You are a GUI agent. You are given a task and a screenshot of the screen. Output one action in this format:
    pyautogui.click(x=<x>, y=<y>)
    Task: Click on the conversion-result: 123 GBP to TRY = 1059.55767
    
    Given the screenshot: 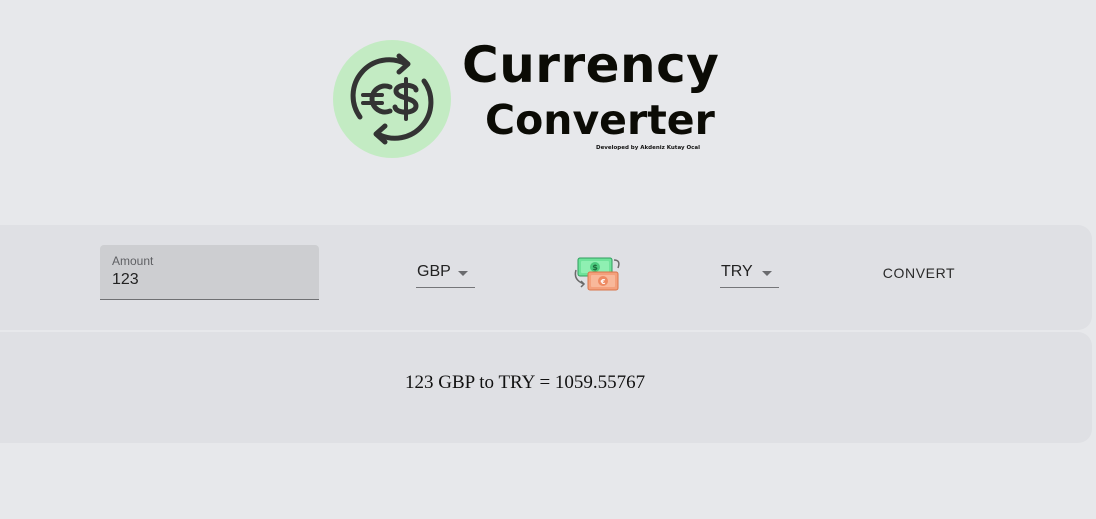 What is the action you would take?
    pyautogui.click(x=525, y=382)
    